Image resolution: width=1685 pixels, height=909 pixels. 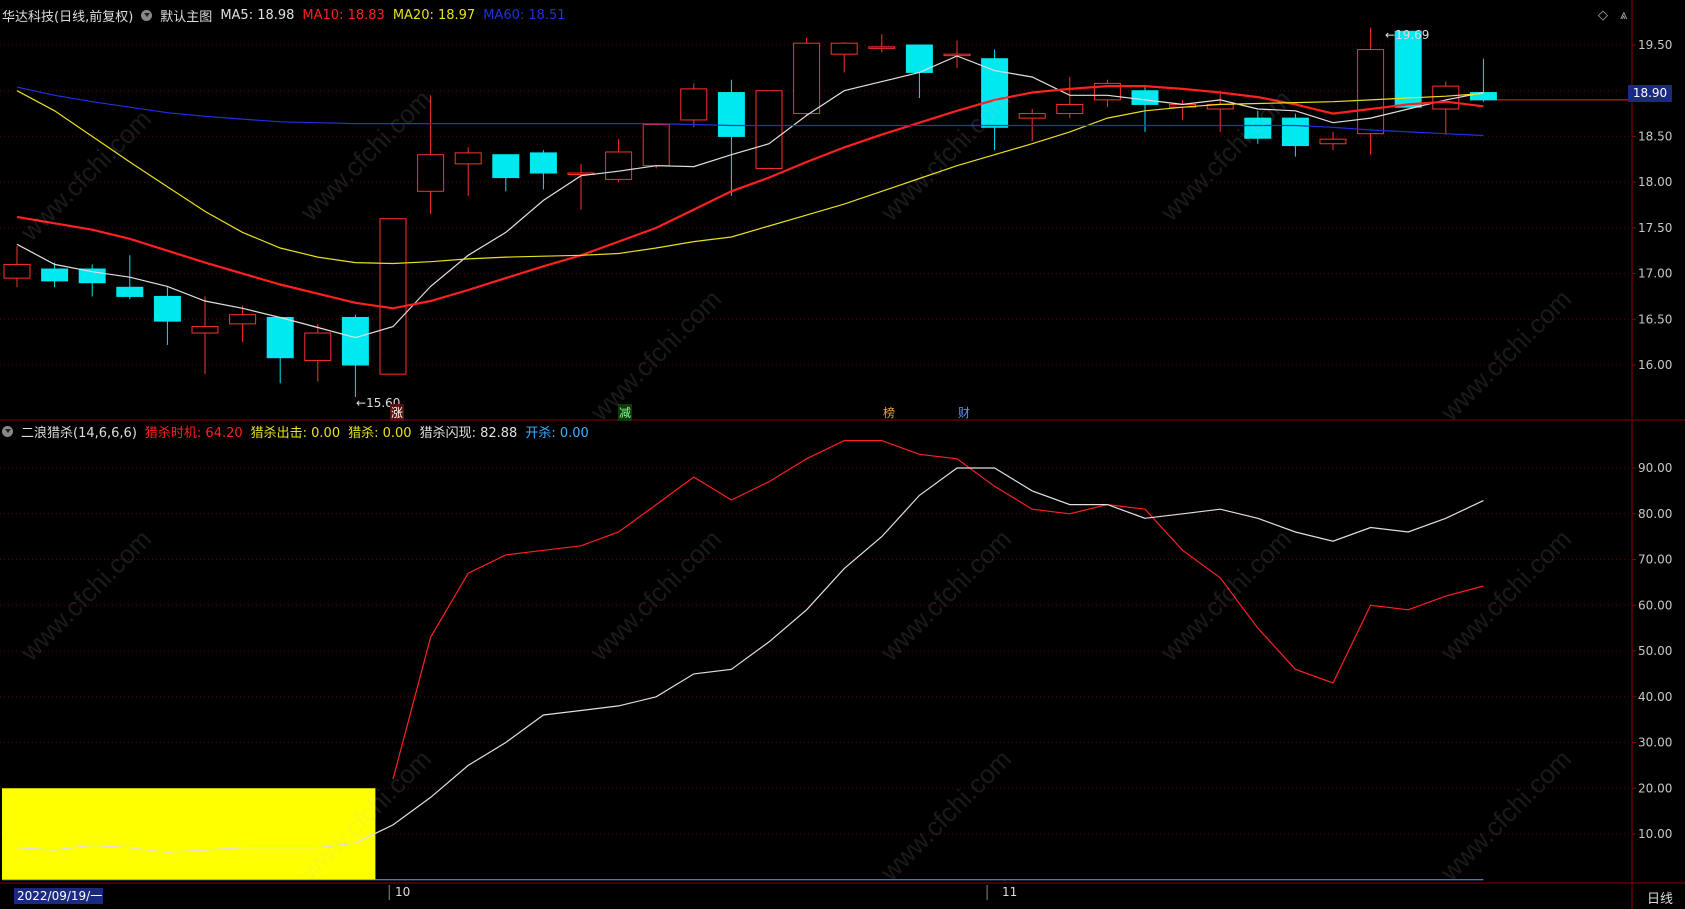 What do you see at coordinates (964, 412) in the screenshot?
I see `marker-cai: 财` at bounding box center [964, 412].